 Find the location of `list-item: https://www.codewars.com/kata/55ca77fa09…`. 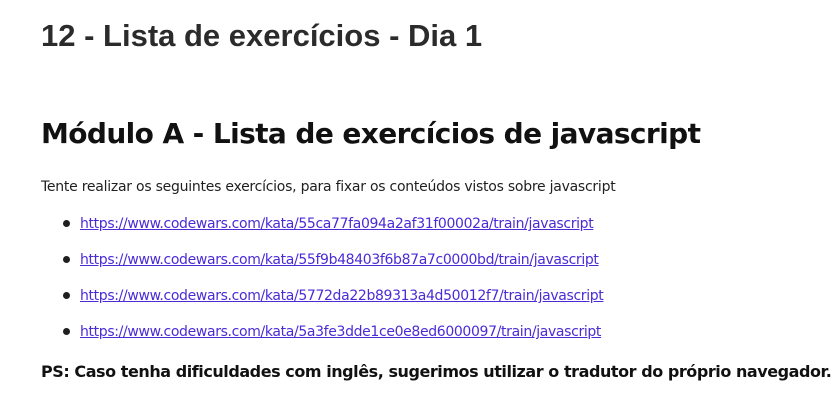

list-item: https://www.codewars.com/kata/55ca77fa09… is located at coordinates (322, 233).